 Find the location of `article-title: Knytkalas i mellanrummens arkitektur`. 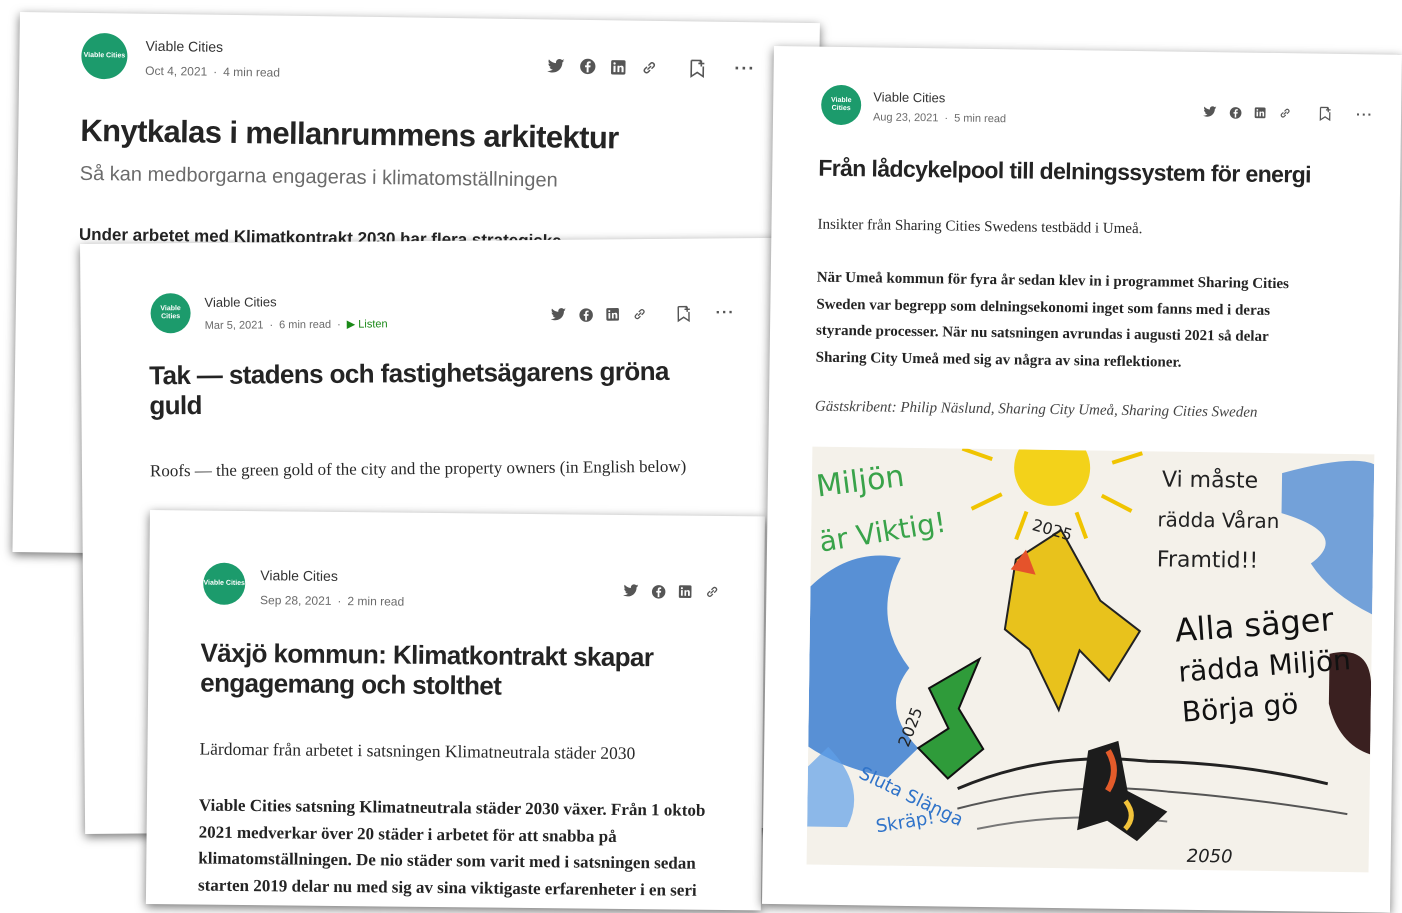

article-title: Knytkalas i mellanrummens arkitektur is located at coordinates (349, 134).